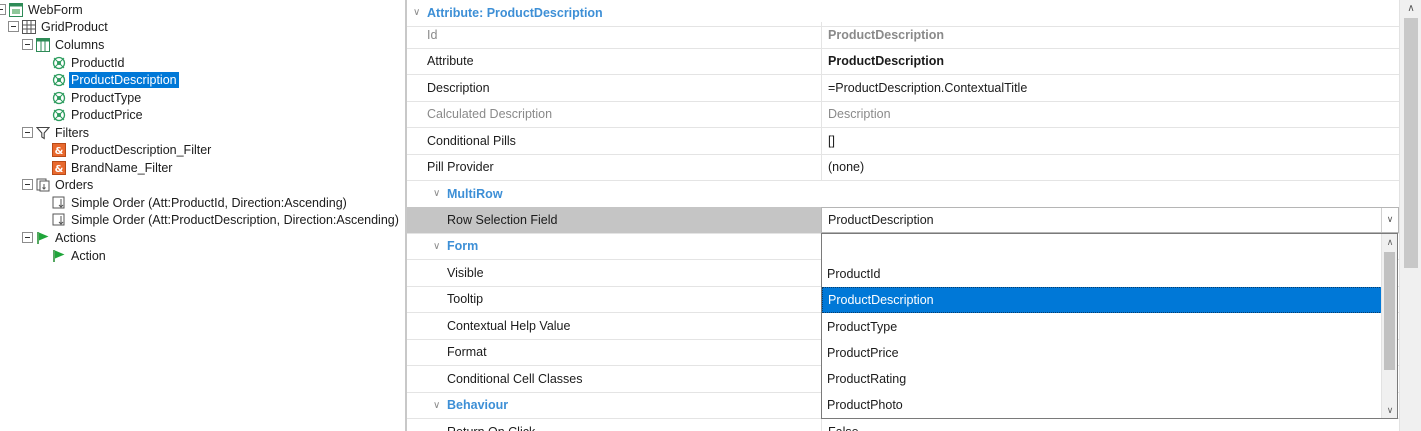 This screenshot has height=431, width=1421. I want to click on tree-label: WebForm, so click(55, 9).